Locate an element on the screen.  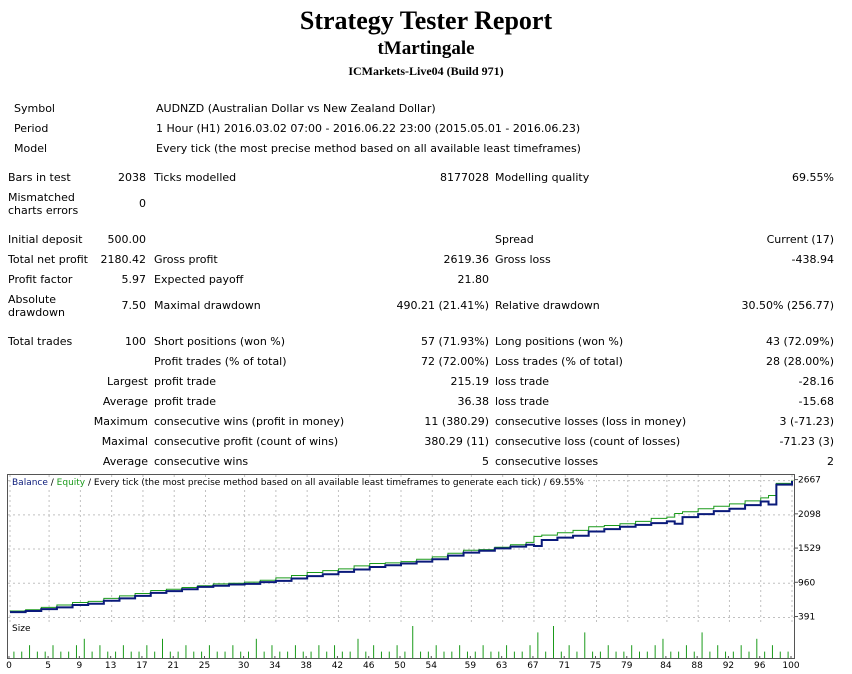
payoff-label: Expected payoff is located at coordinates (199, 279).